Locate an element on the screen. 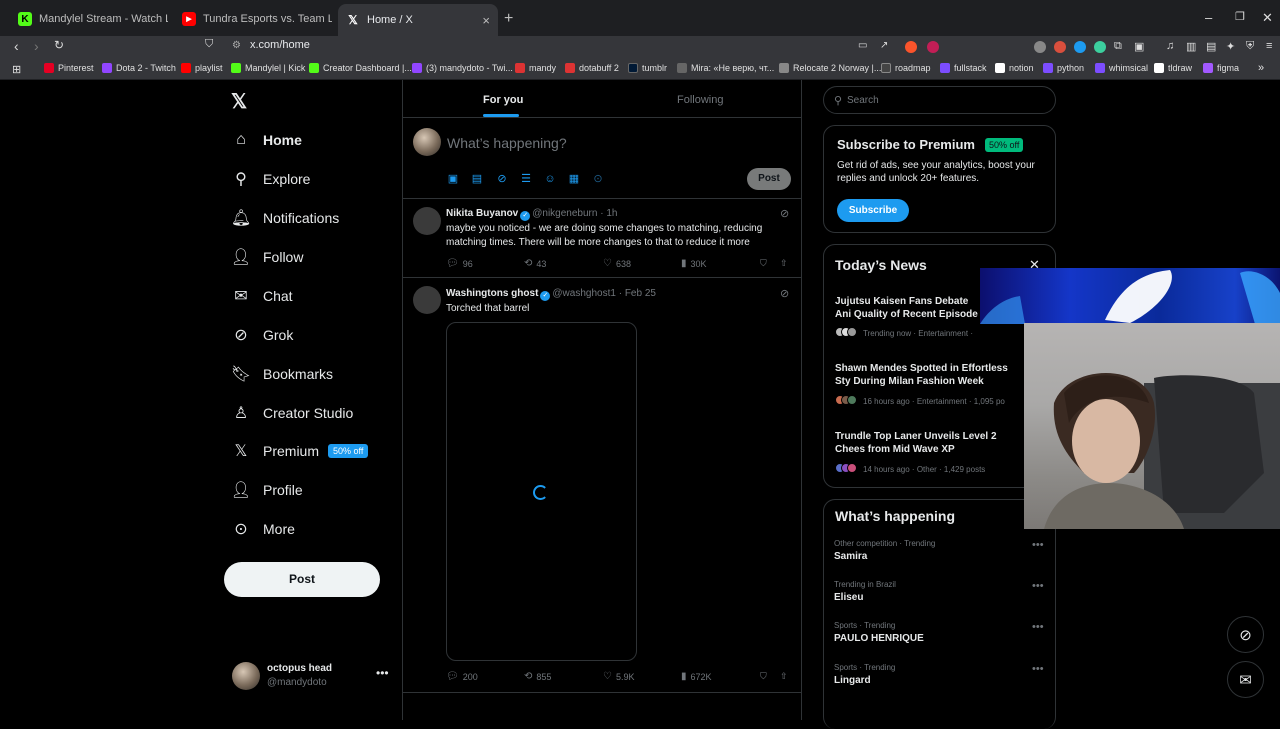 The image size is (1280, 729). poll-icon: ☰ is located at coordinates (526, 179).